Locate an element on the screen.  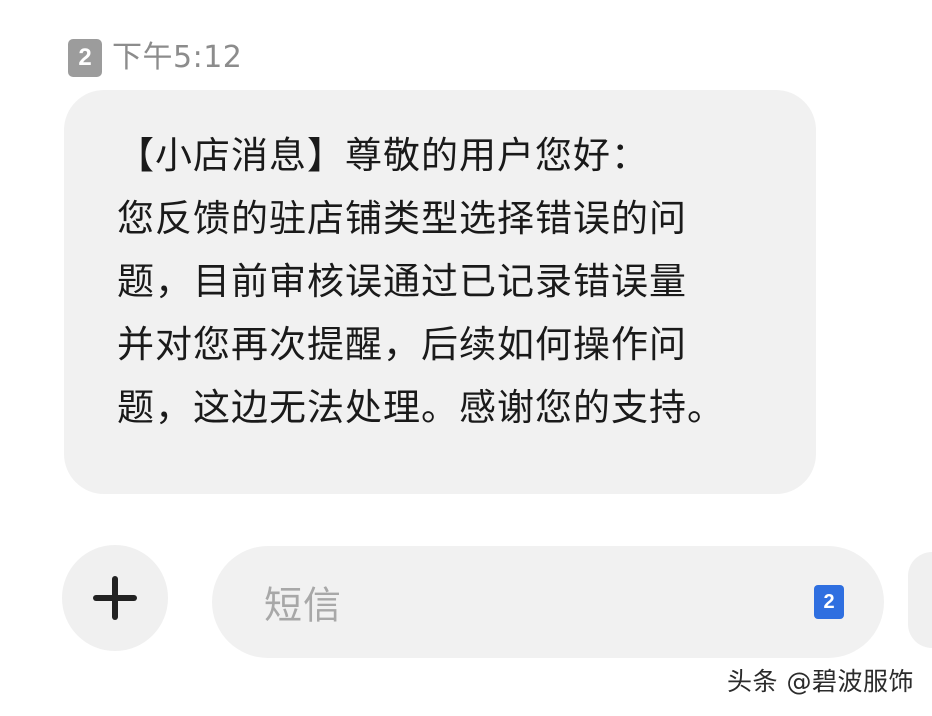
sms-input-placeholder: 短信 is located at coordinates (303, 605).